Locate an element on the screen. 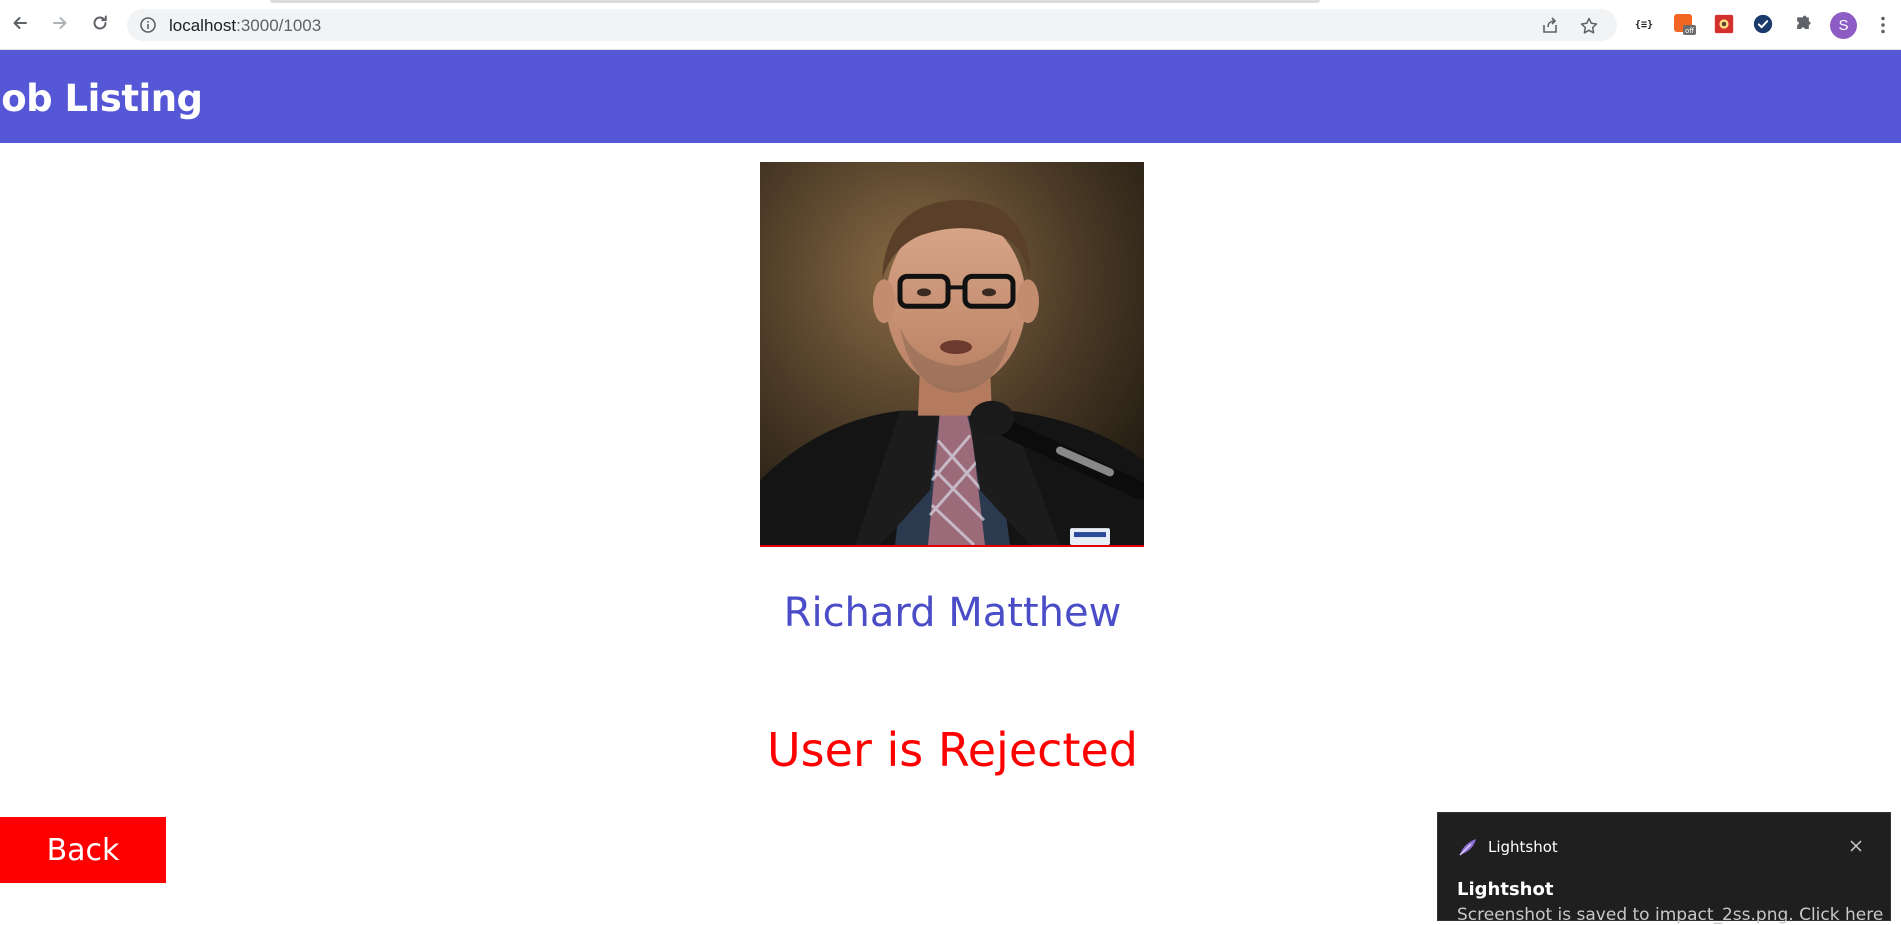 Image resolution: width=1901 pixels, height=925 pixels. person-name: Richard Matthew is located at coordinates (952, 613).